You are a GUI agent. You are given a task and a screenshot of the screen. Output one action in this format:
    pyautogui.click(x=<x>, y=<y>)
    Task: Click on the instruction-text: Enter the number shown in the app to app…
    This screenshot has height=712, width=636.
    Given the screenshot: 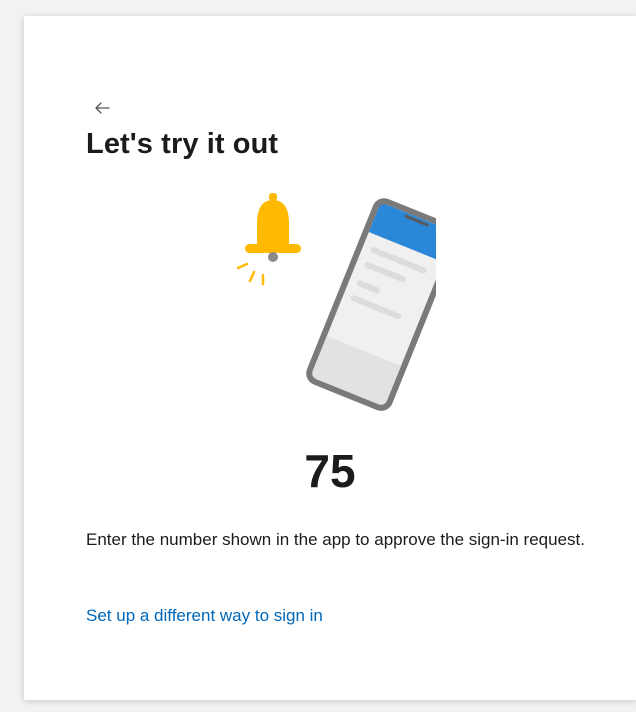 What is the action you would take?
    pyautogui.click(x=335, y=539)
    